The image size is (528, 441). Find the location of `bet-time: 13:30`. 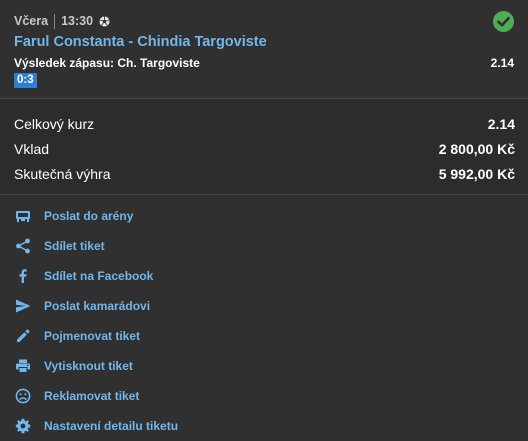

bet-time: 13:30 is located at coordinates (77, 21).